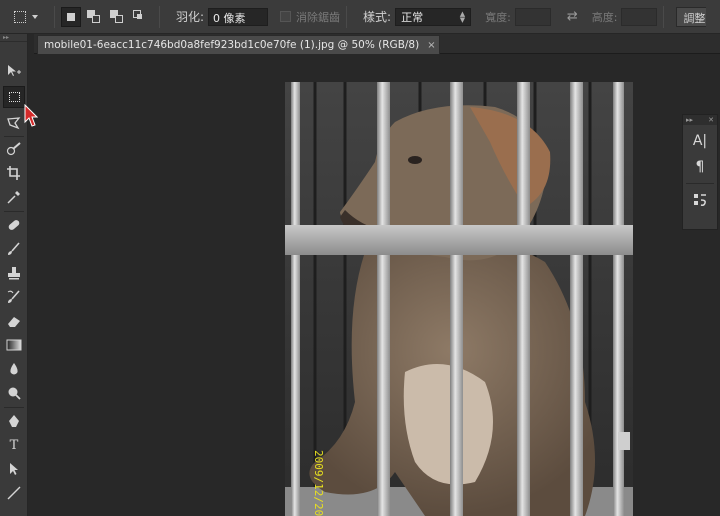 The image size is (720, 516). I want to click on chevron-down-icon, so click(35, 16).